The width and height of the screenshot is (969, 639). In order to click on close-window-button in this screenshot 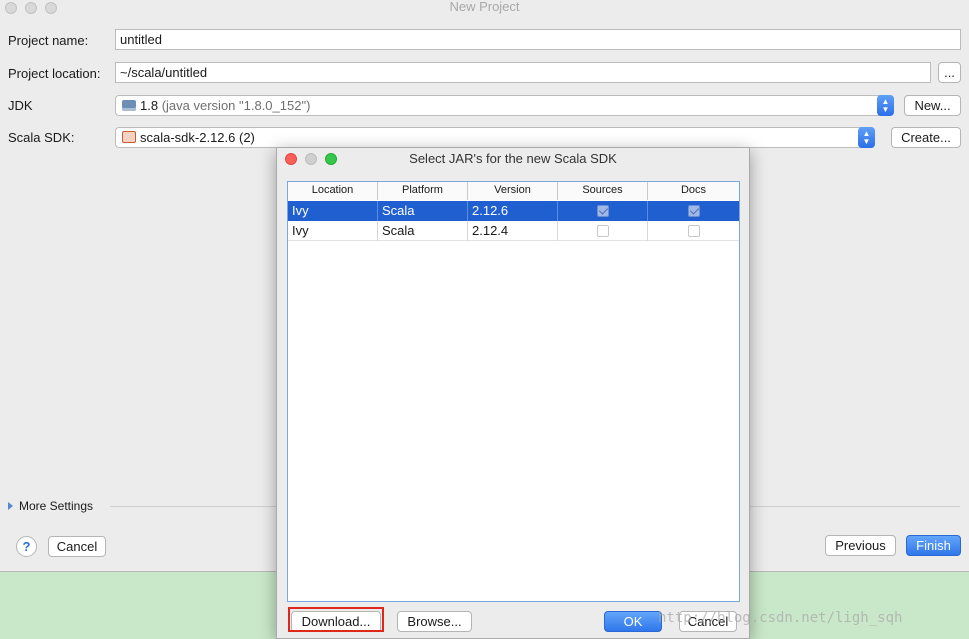, I will do `click(11, 8)`.